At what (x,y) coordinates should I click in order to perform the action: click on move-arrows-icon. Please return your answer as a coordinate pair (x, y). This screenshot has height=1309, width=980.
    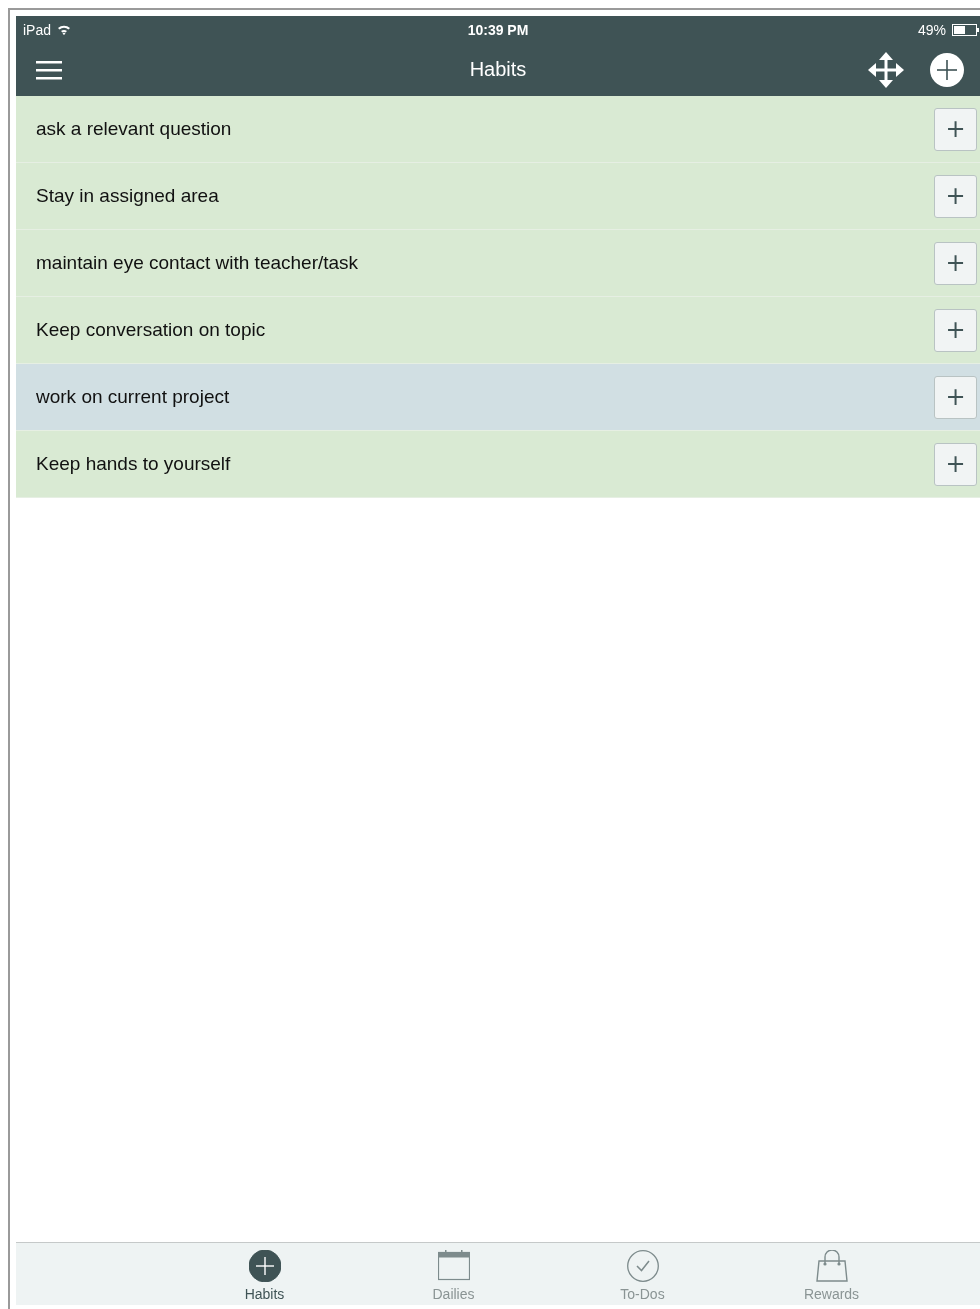
    Looking at the image, I should click on (886, 69).